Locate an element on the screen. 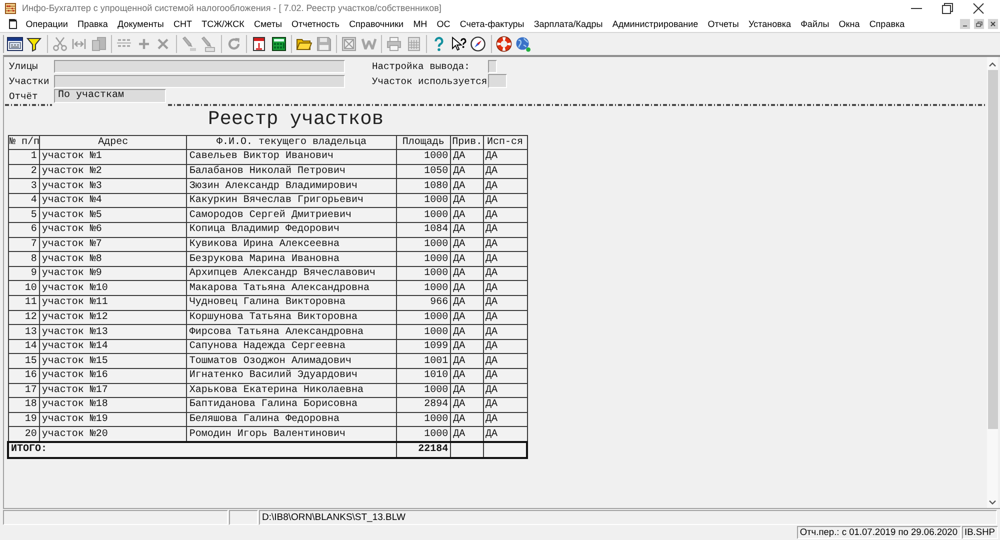  table-cell: участок №18 is located at coordinates (113, 405).